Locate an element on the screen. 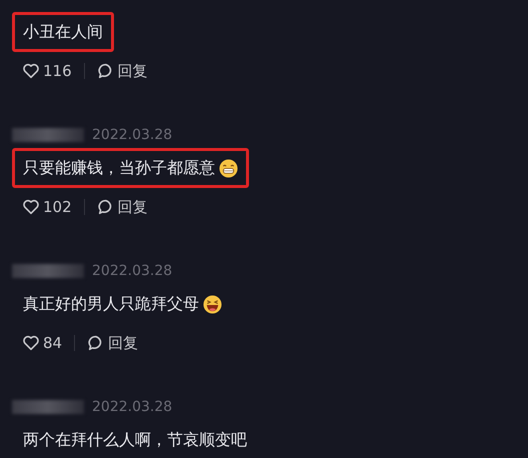  like-button: 116 is located at coordinates (47, 71).